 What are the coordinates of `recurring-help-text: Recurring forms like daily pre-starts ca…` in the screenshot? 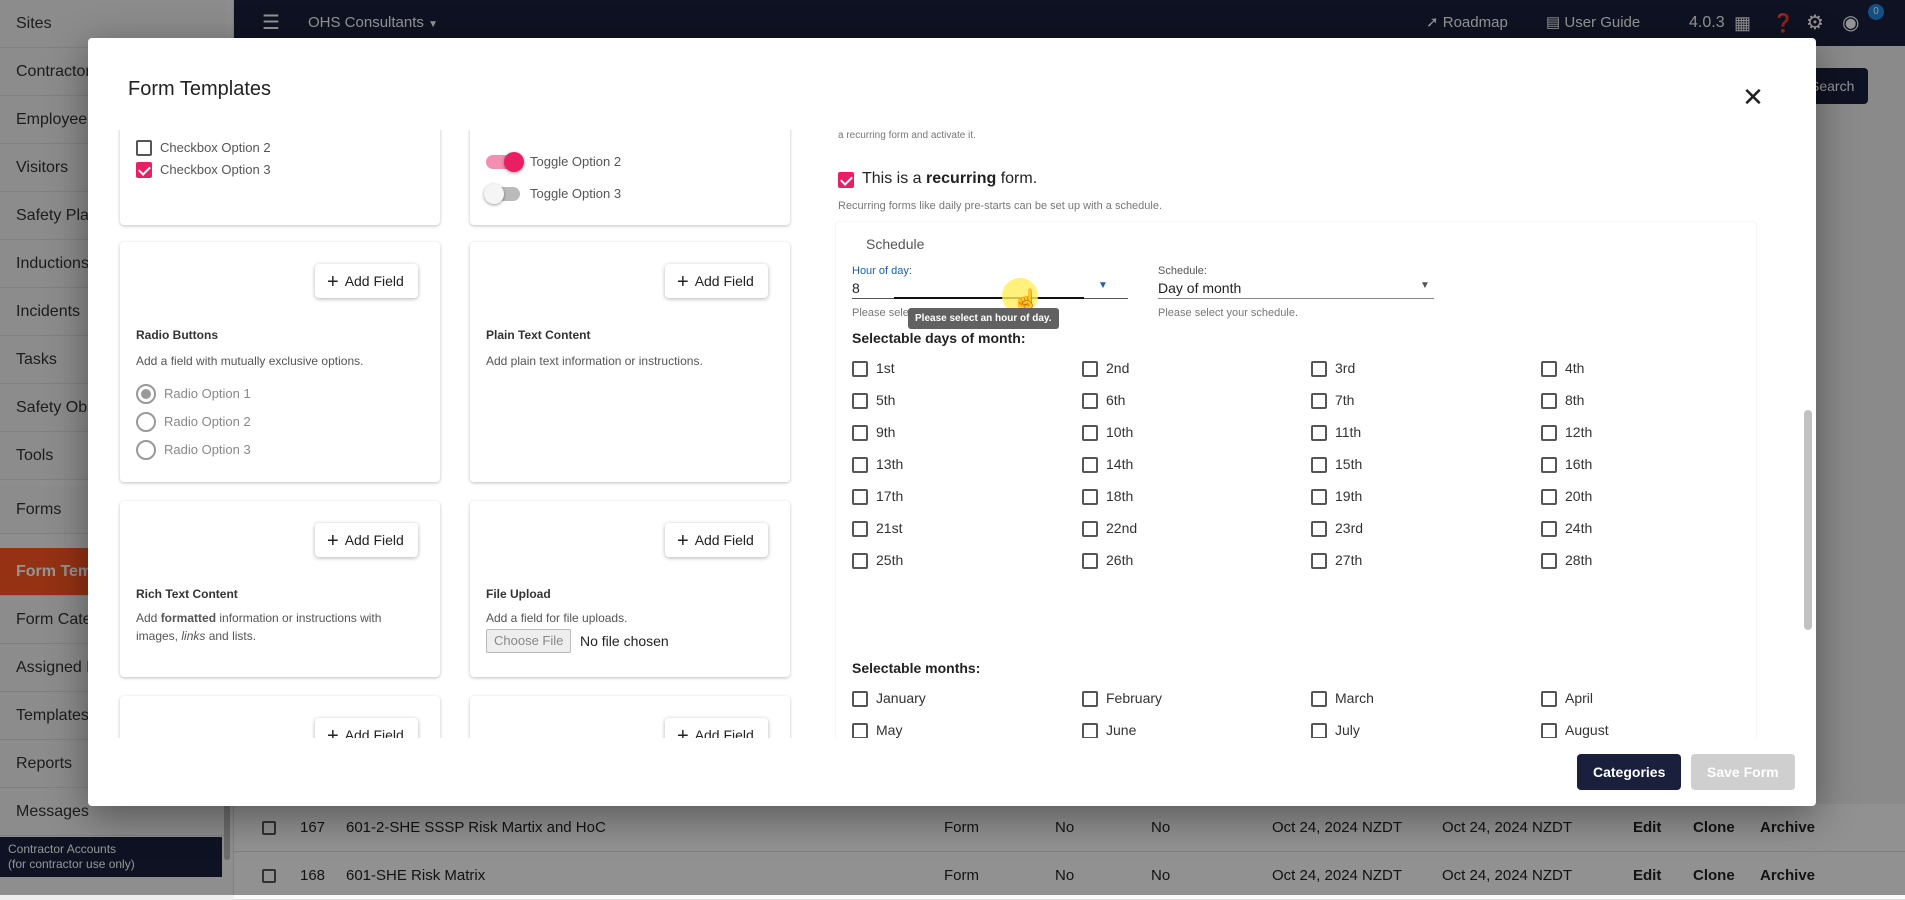 It's located at (1000, 206).